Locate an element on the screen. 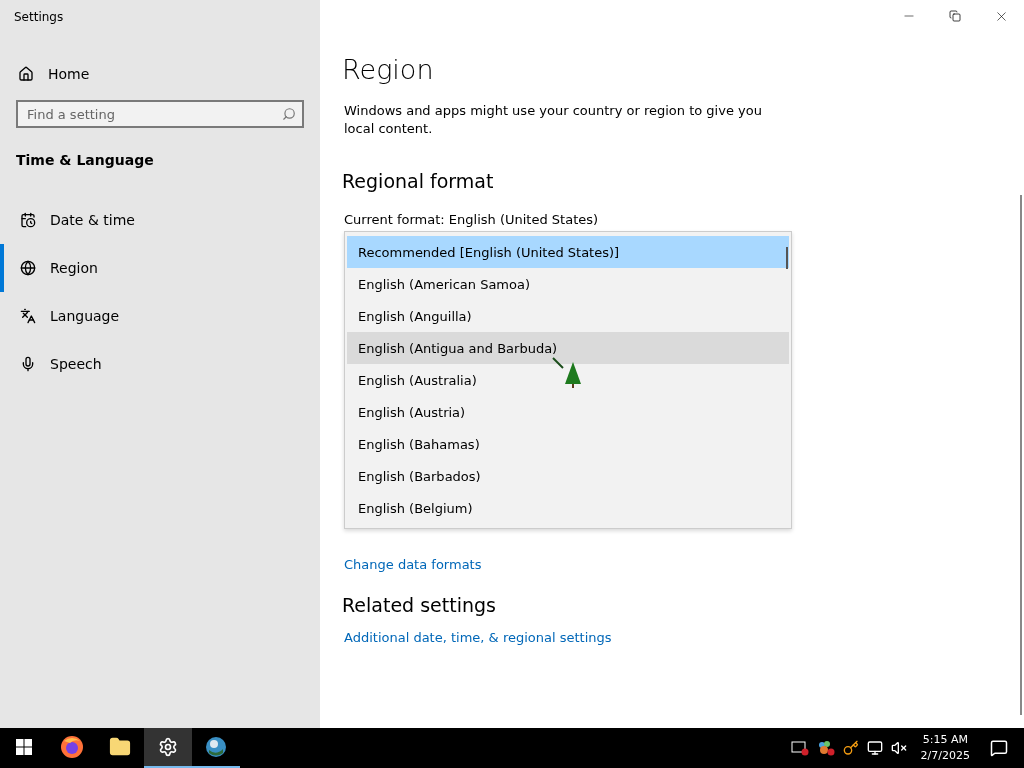 The height and width of the screenshot is (768, 1024). window-title: Settings is located at coordinates (39, 17).